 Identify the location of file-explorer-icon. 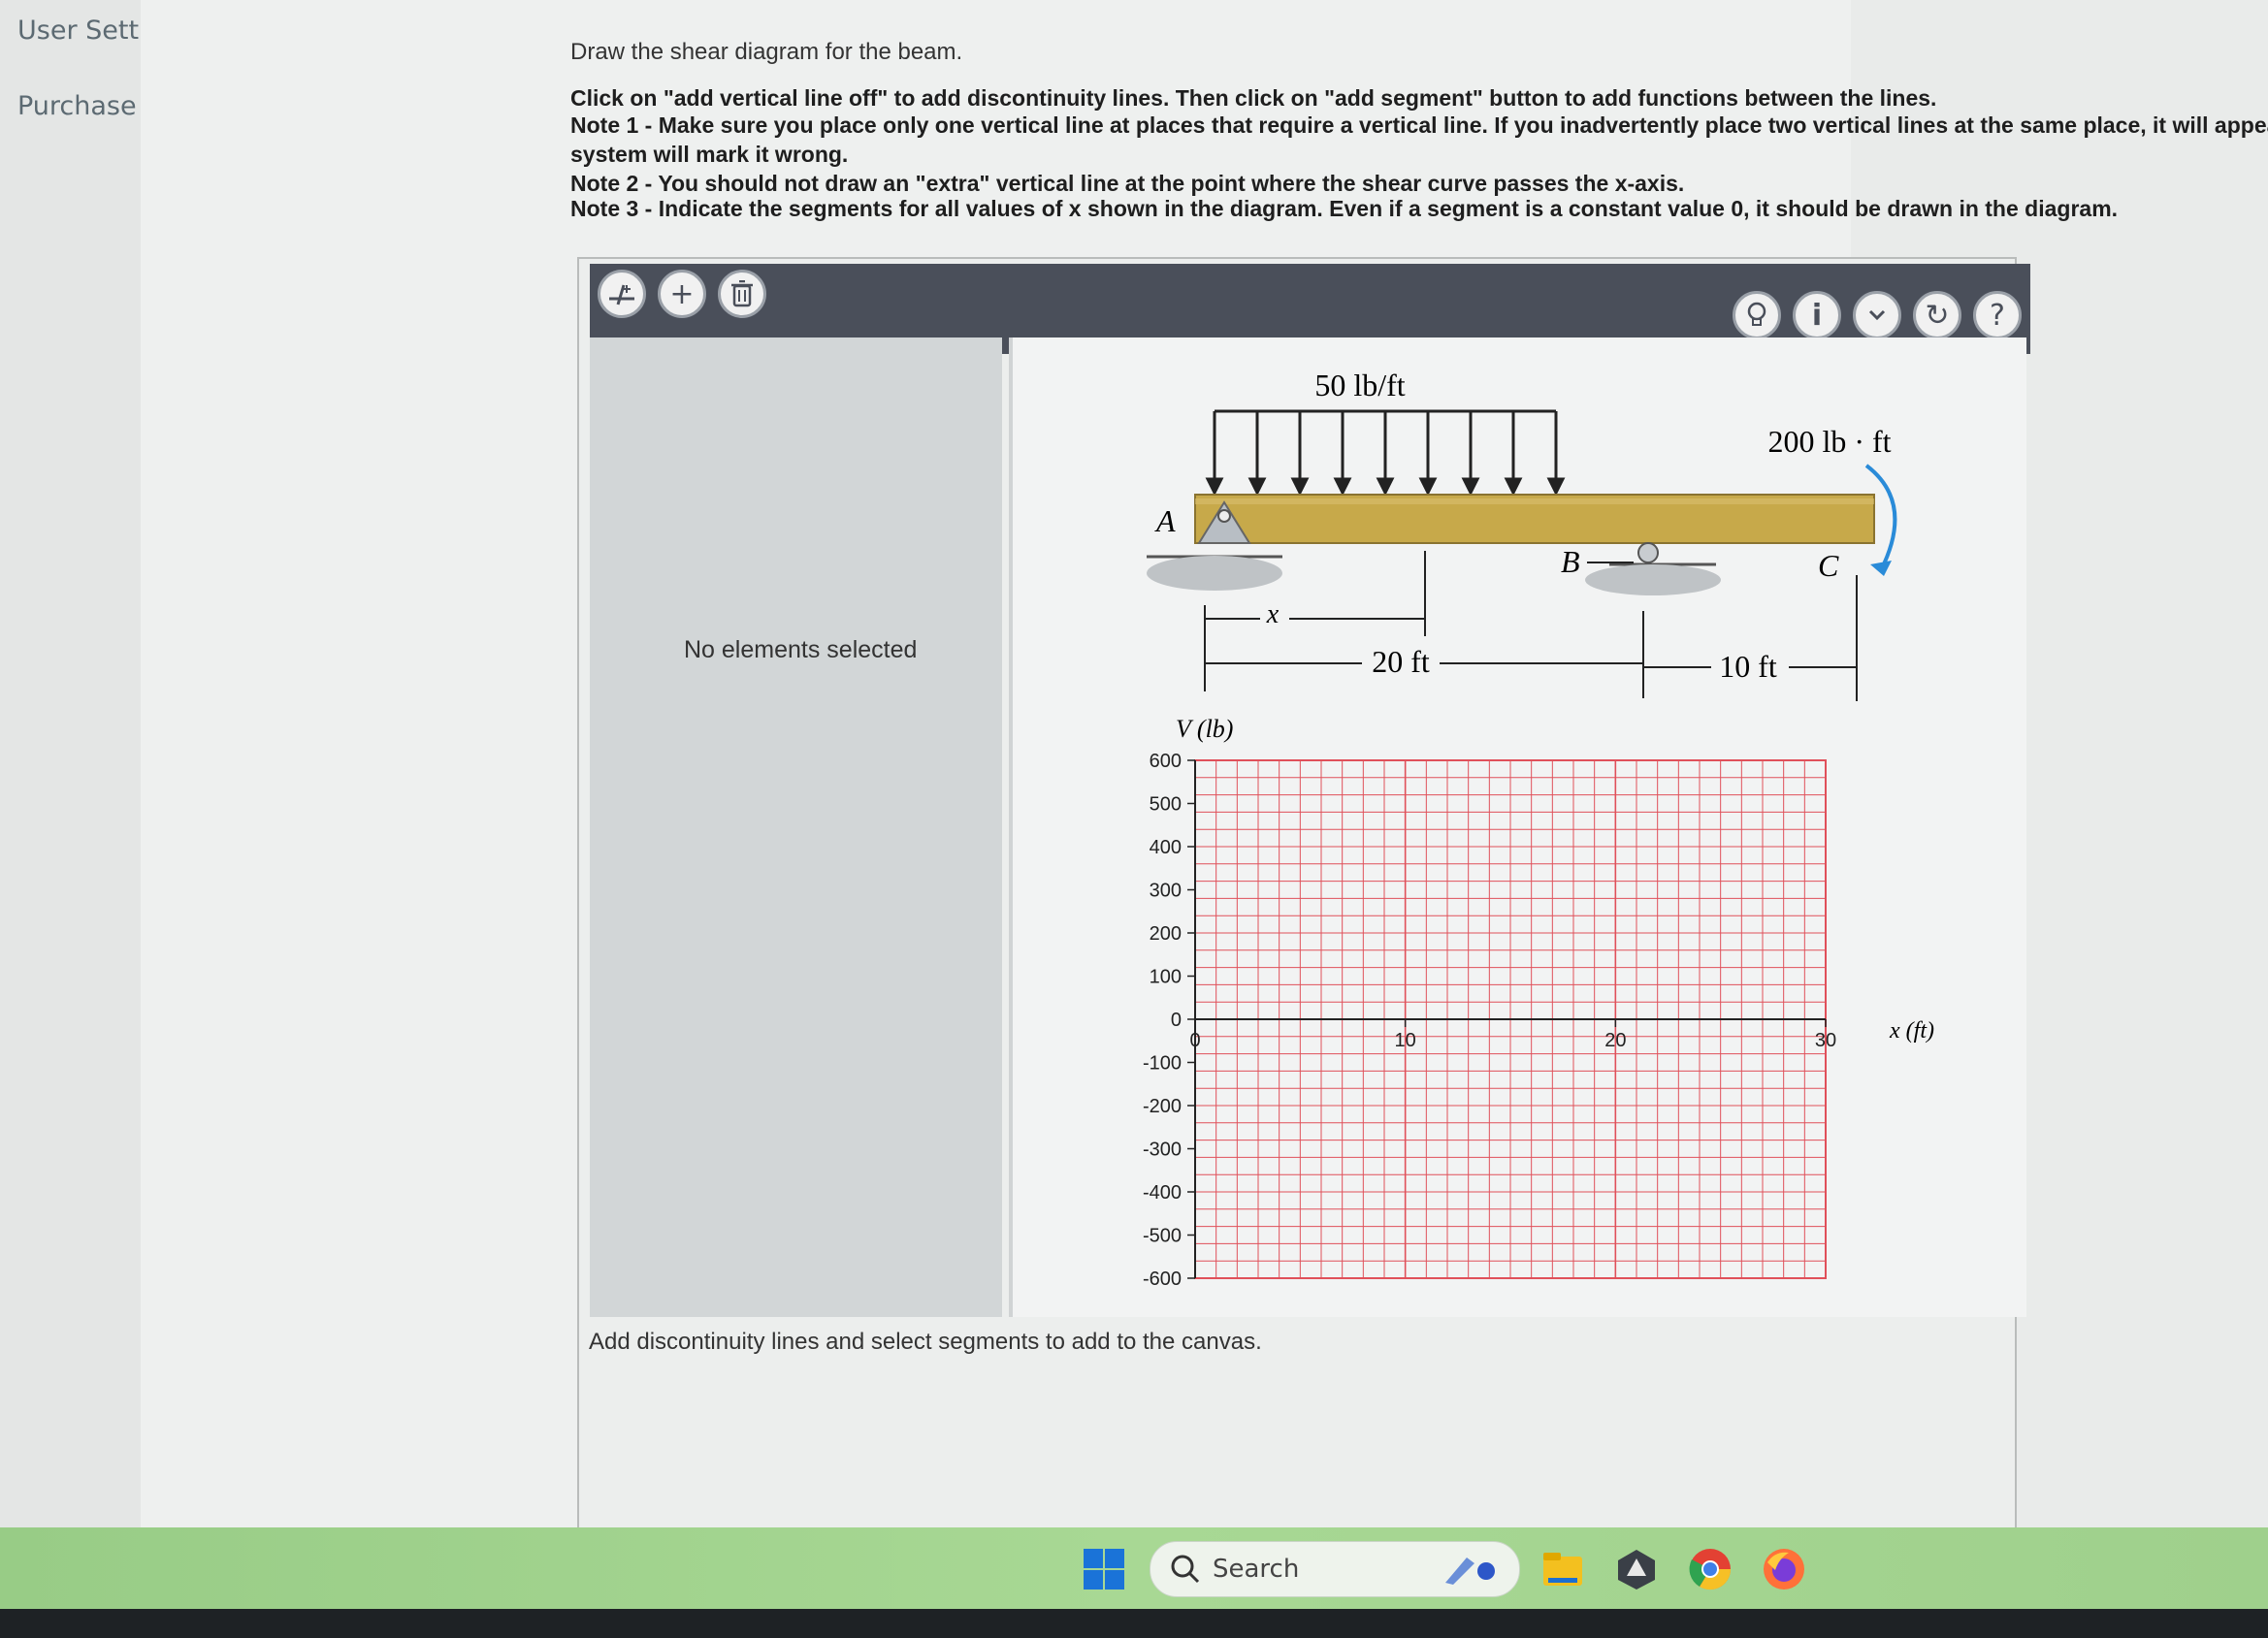
(1562, 1569).